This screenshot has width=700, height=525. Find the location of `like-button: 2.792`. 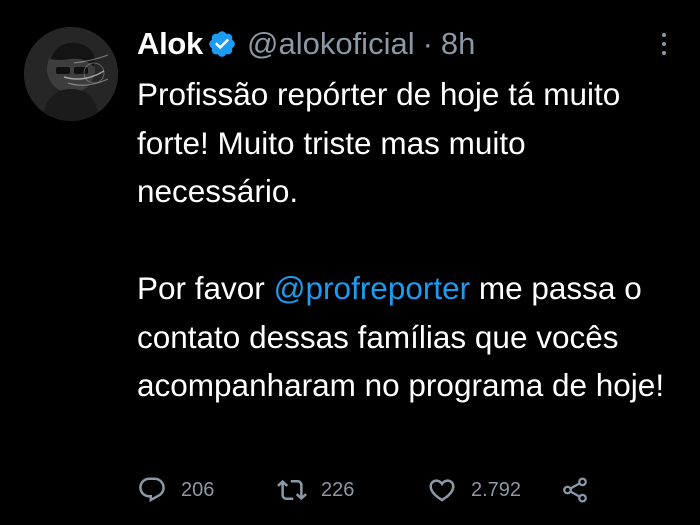

like-button: 2.792 is located at coordinates (493, 490).